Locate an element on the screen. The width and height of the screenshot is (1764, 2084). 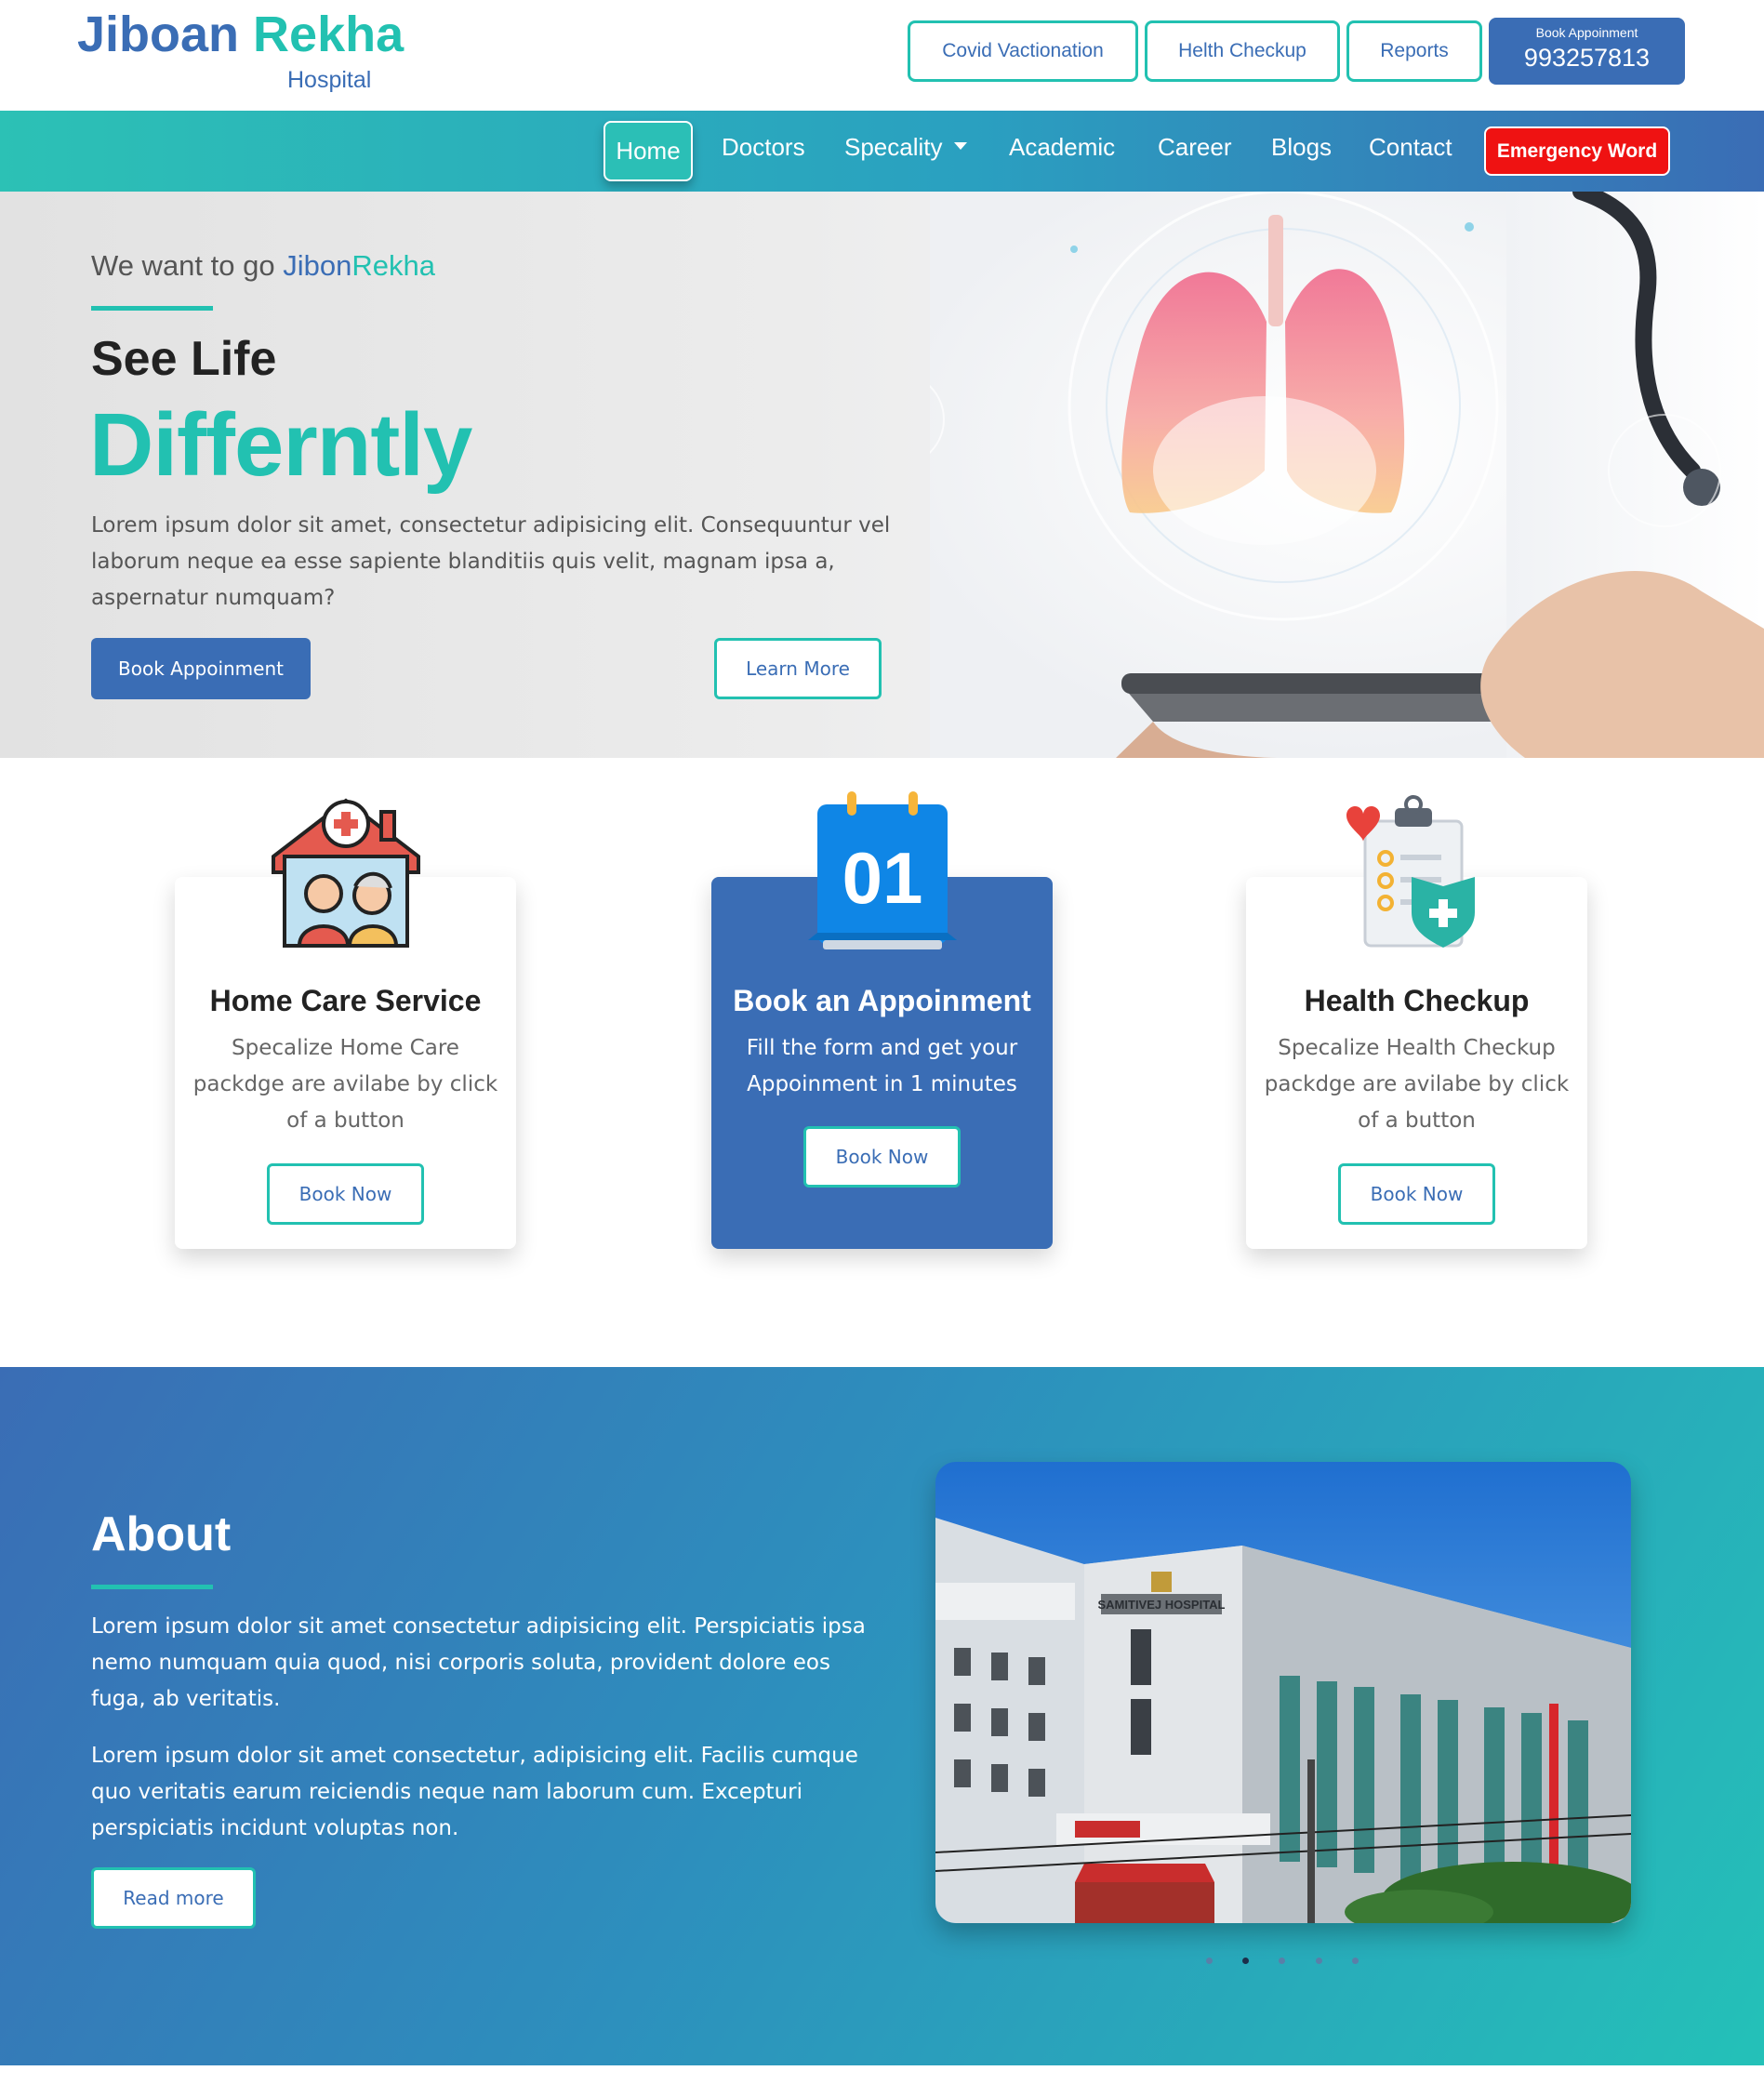
hero-tagline: We want to go JibonRekha is located at coordinates (263, 266).